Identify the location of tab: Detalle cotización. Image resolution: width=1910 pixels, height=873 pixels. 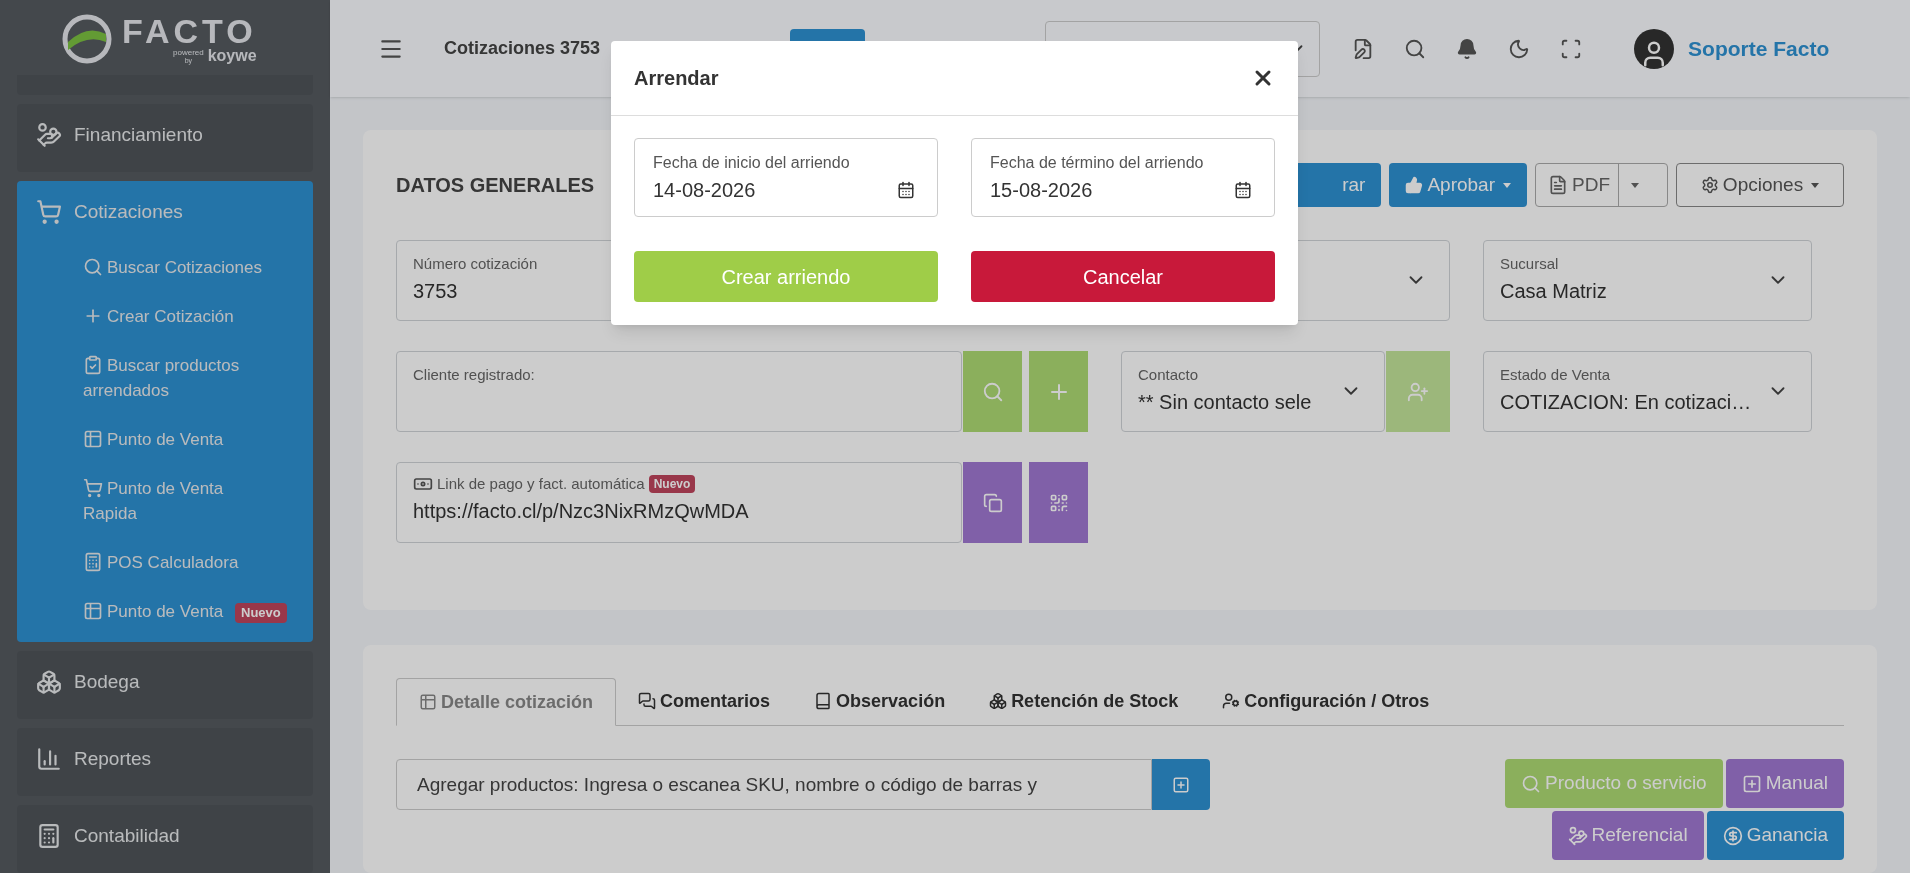
(506, 702).